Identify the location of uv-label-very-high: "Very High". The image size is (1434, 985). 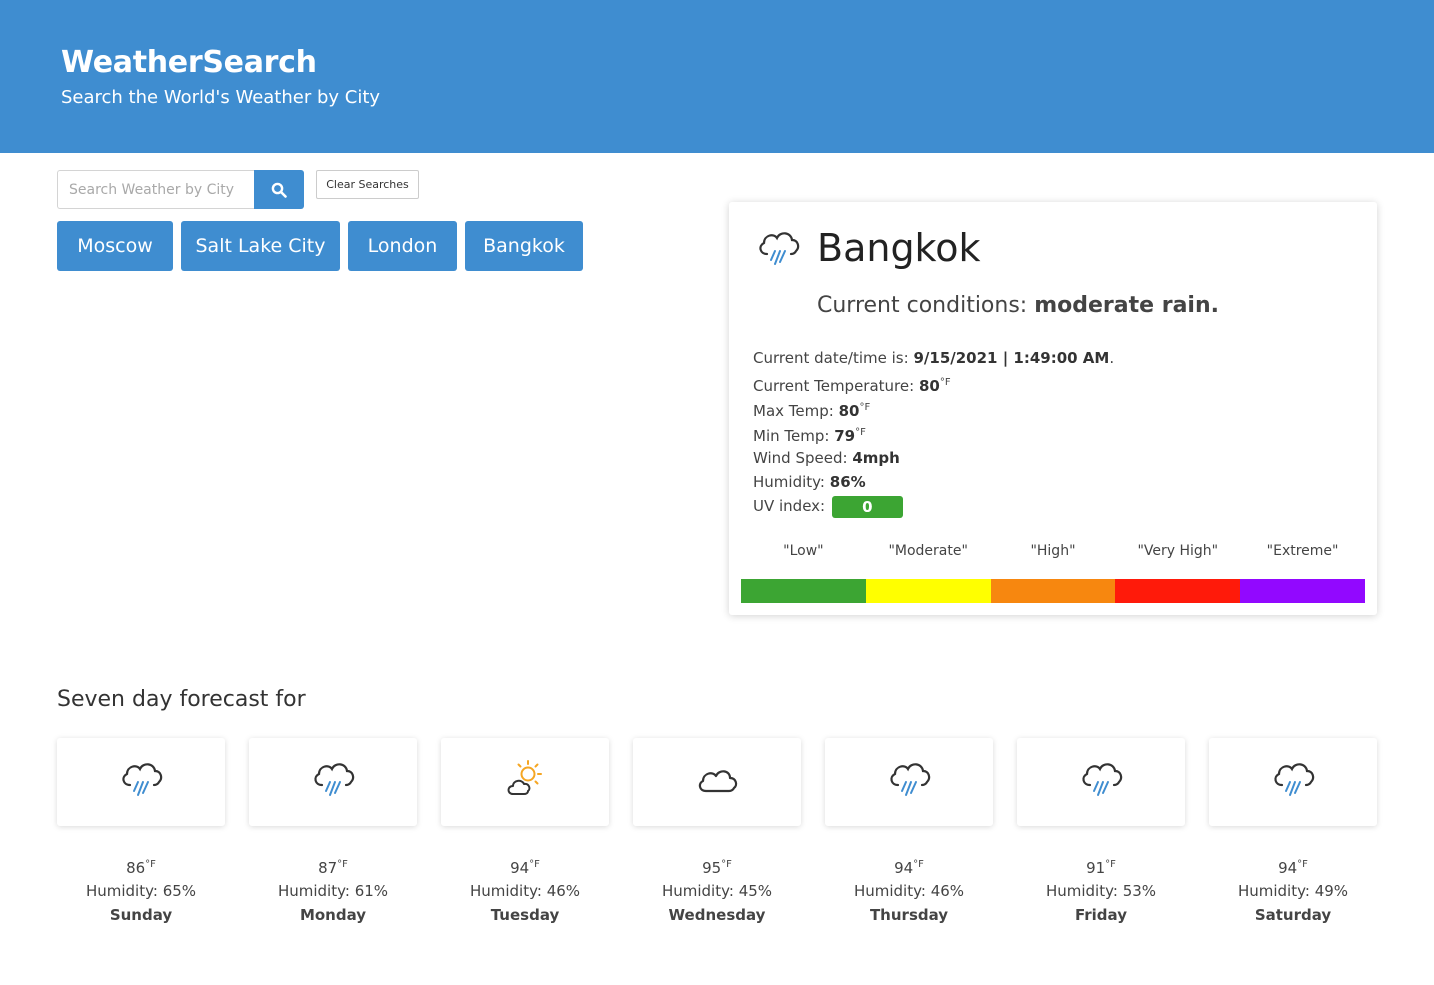
(1178, 551).